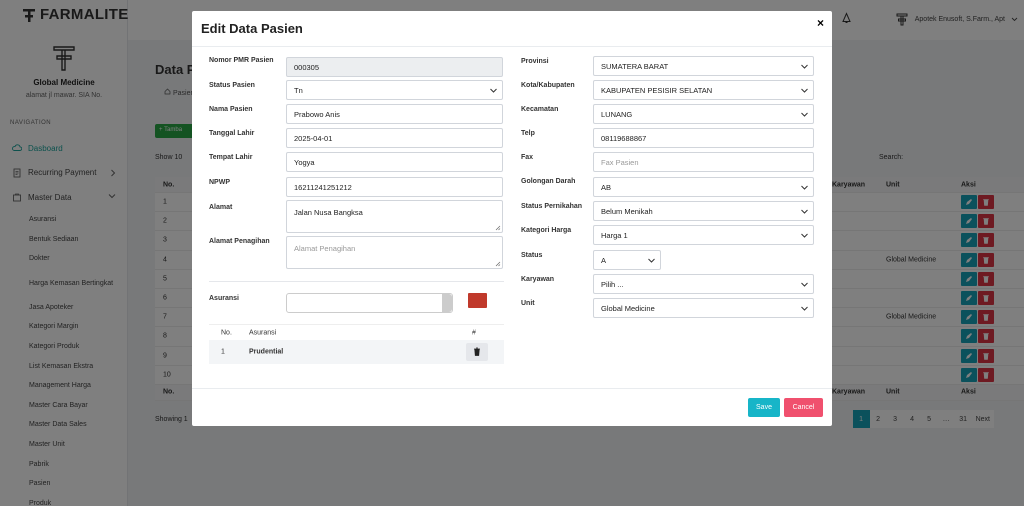 The height and width of the screenshot is (506, 1024). Describe the element at coordinates (394, 90) in the screenshot. I see `status-pasien-select: Tn` at that location.